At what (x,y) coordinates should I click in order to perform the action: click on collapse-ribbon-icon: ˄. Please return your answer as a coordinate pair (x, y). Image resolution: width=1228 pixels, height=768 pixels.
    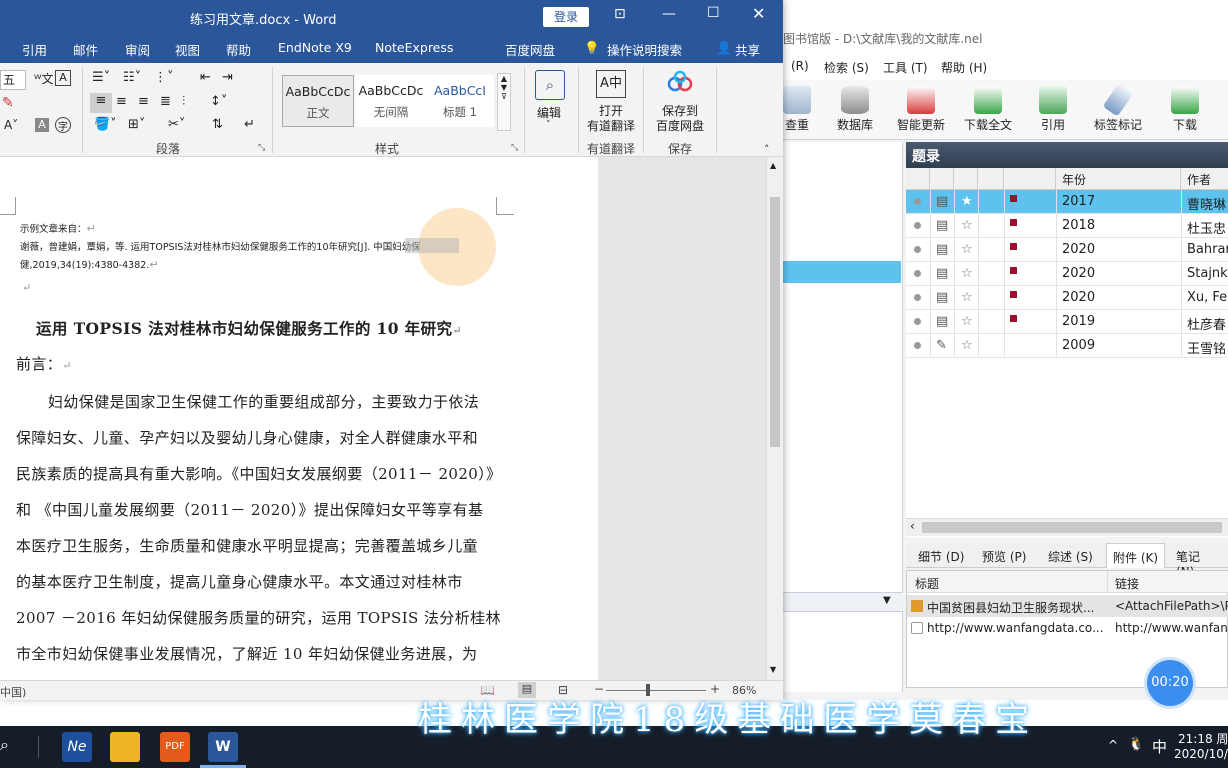
    Looking at the image, I should click on (767, 149).